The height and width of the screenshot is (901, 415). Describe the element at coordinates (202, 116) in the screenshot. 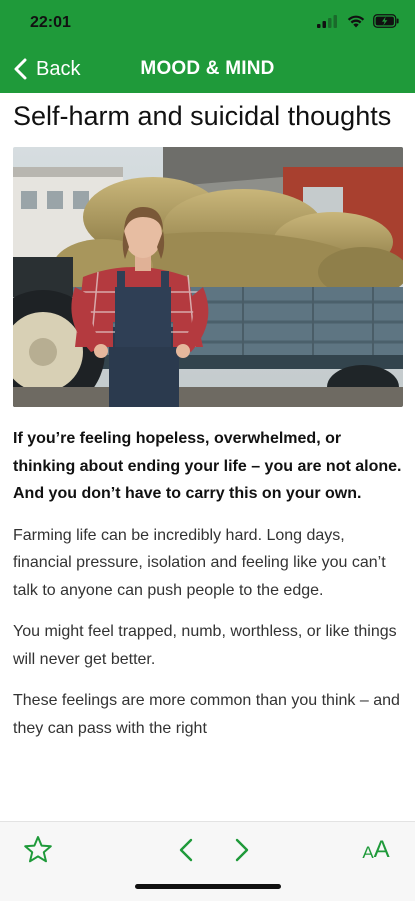

I see `article-title: Self-harm and suicidal thoughts` at that location.